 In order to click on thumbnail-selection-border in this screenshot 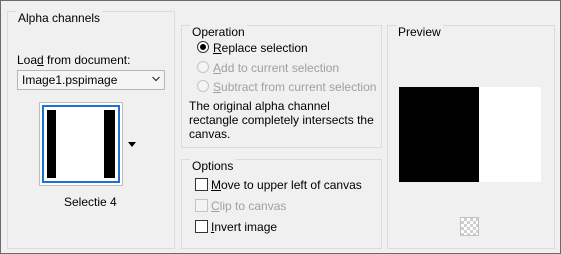, I will do `click(81, 144)`.